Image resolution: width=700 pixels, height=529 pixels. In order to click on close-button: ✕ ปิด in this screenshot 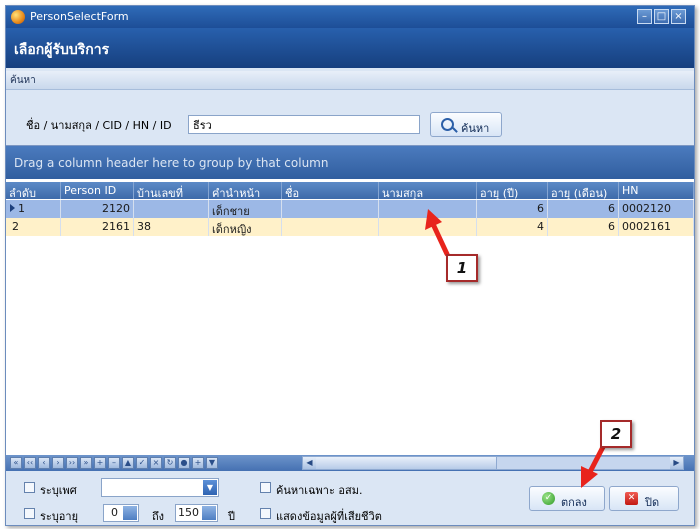, I will do `click(644, 498)`.